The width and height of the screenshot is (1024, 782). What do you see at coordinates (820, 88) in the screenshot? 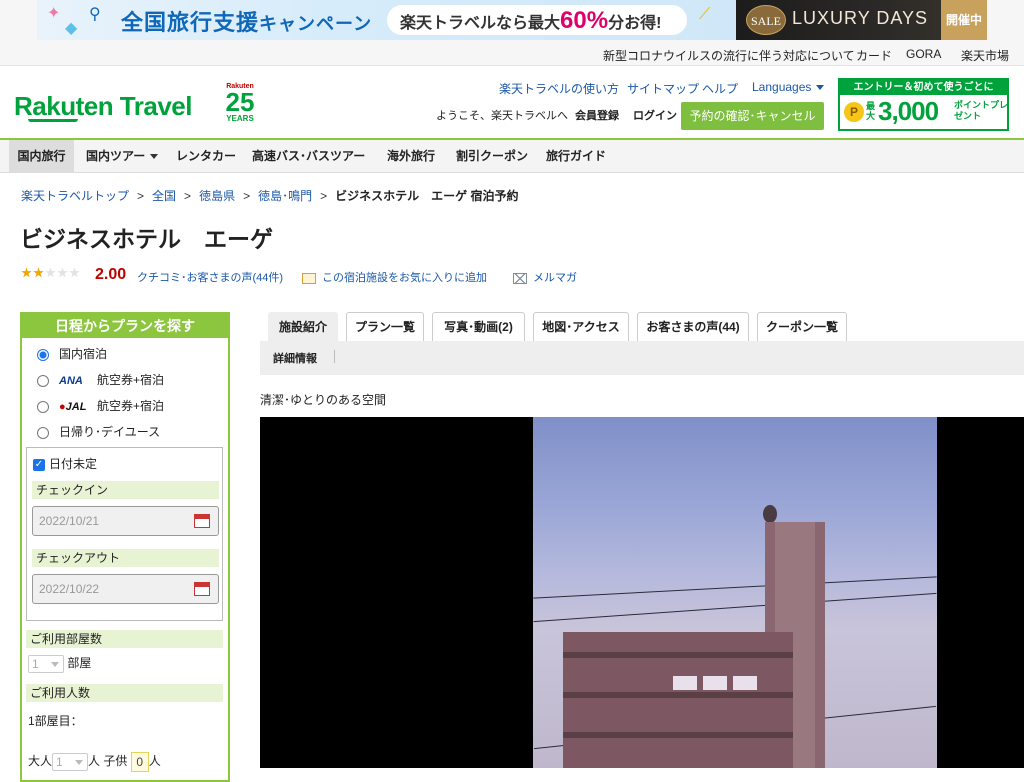
I see `chevron-down-icon` at bounding box center [820, 88].